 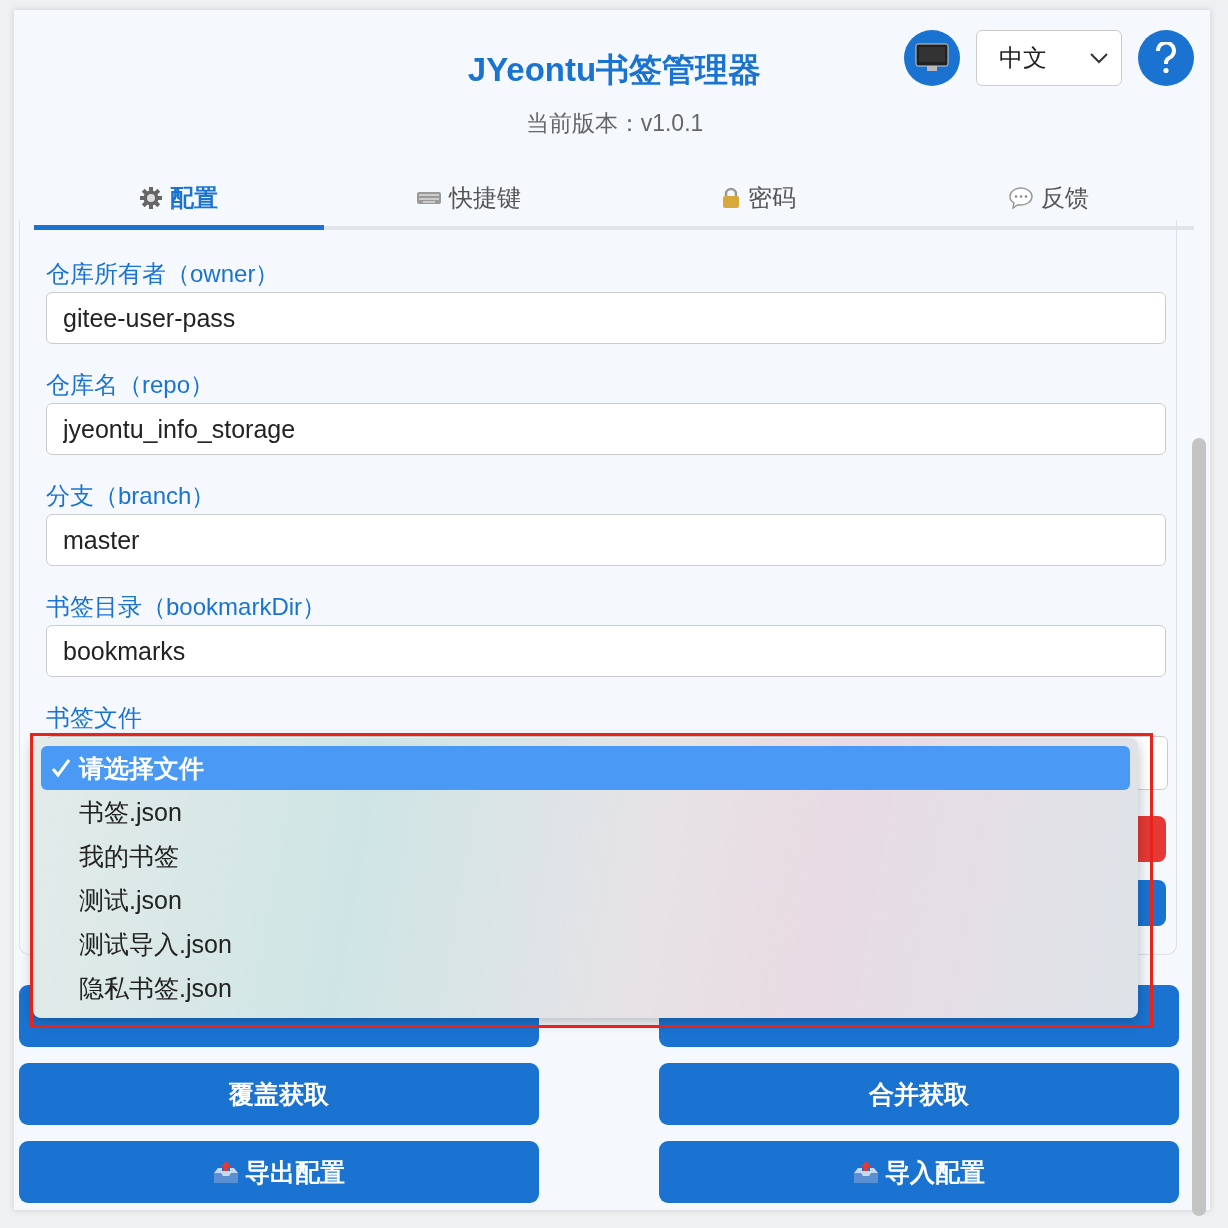 I want to click on action-button: 导出配置, so click(x=279, y=1172).